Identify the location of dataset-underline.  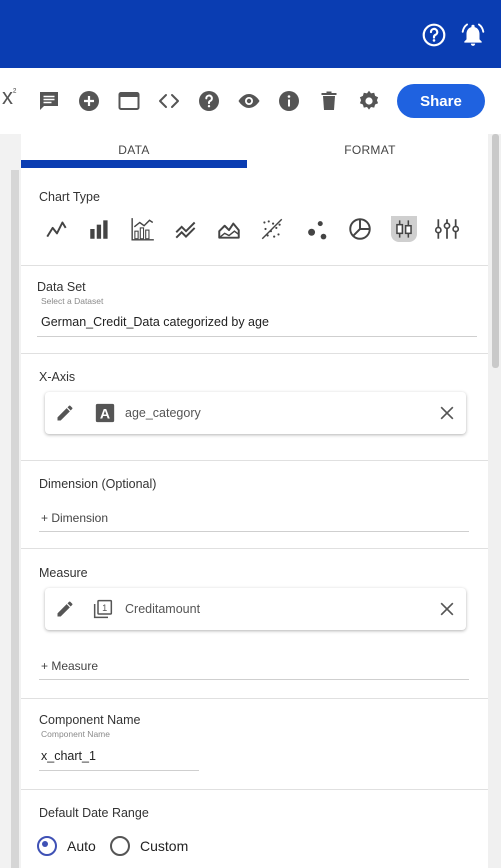
(257, 336).